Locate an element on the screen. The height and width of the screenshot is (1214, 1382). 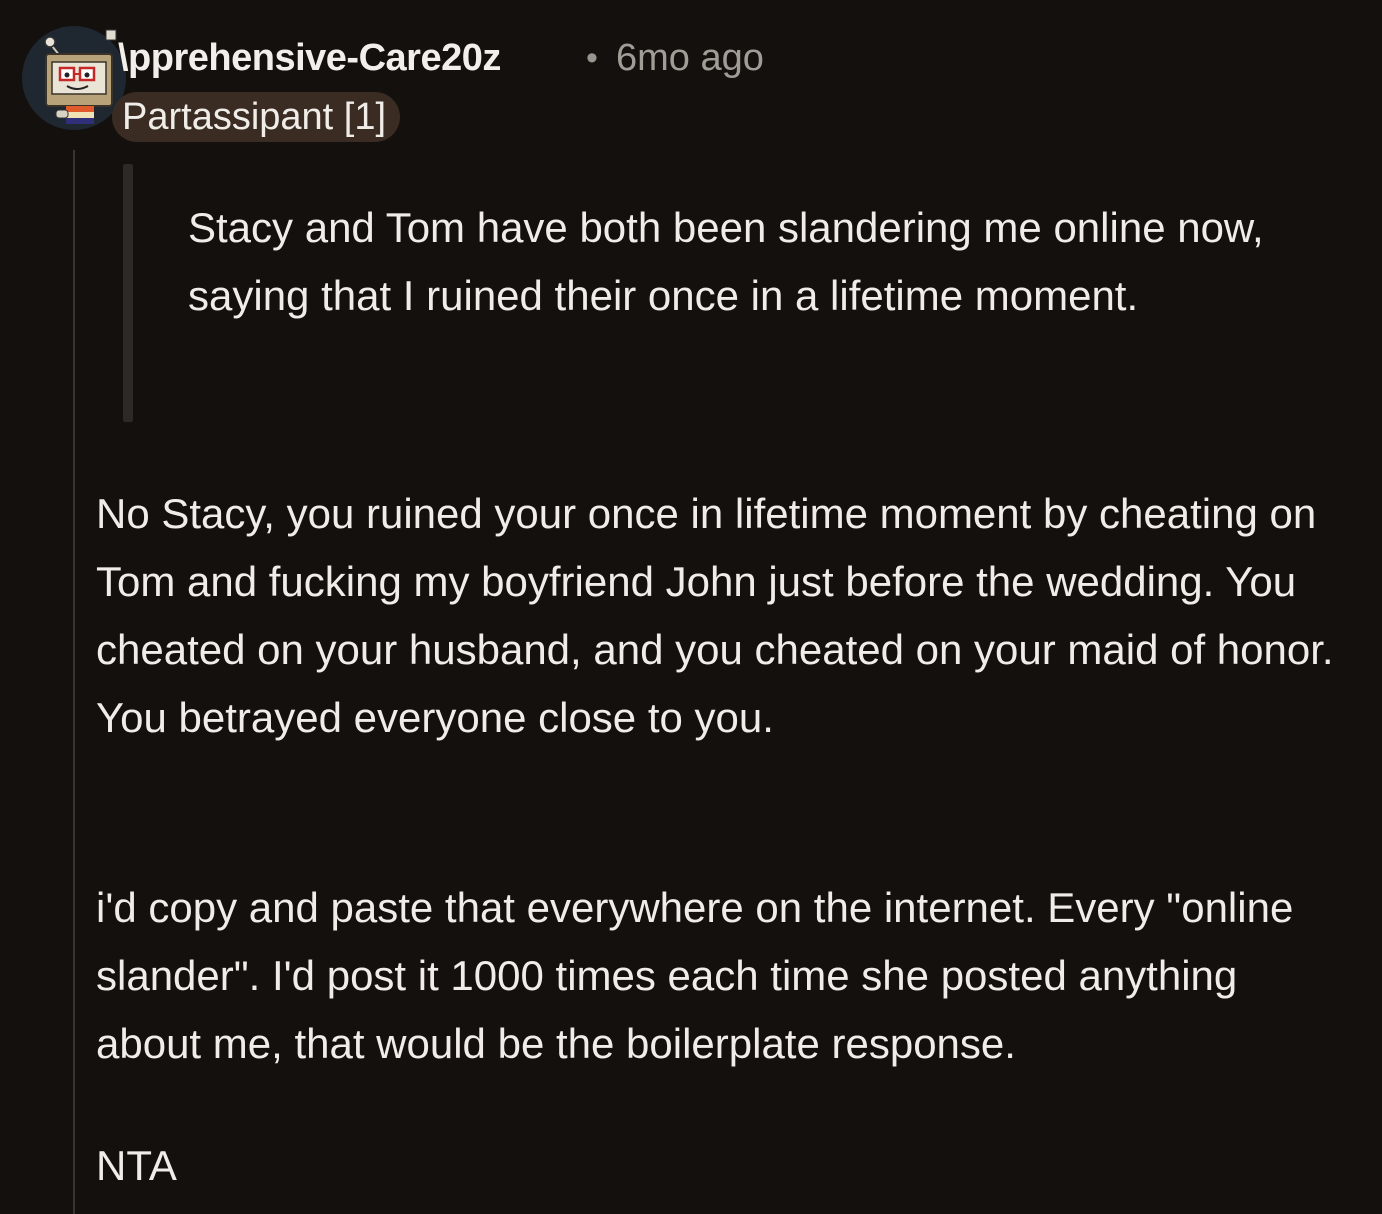
timestamp: 6mo ago is located at coordinates (690, 58).